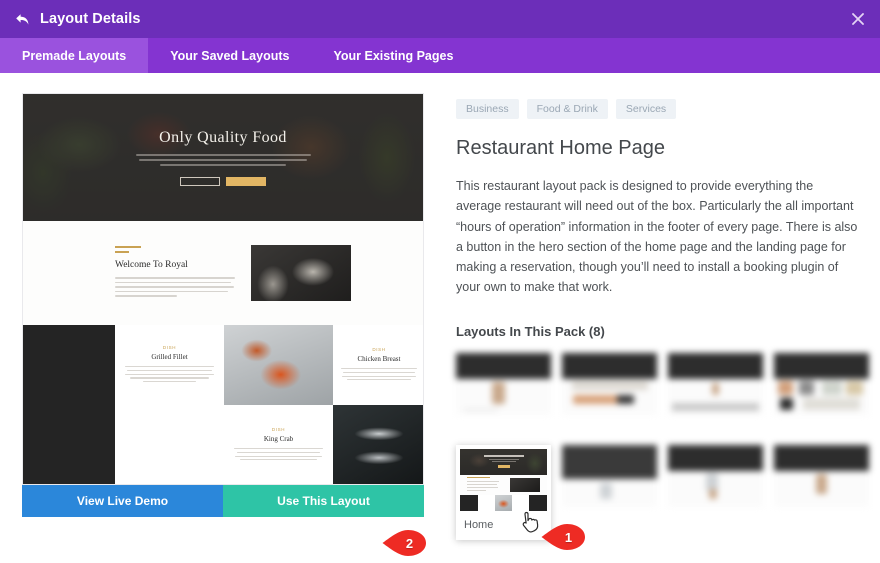 Image resolution: width=880 pixels, height=563 pixels. I want to click on preview-hero-buttons, so click(223, 181).